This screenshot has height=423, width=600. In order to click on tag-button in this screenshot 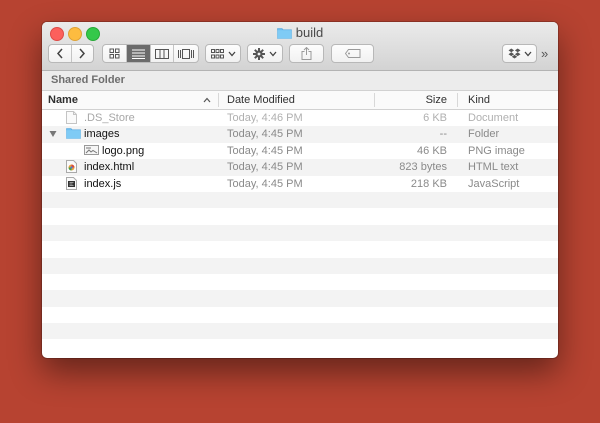, I will do `click(352, 53)`.